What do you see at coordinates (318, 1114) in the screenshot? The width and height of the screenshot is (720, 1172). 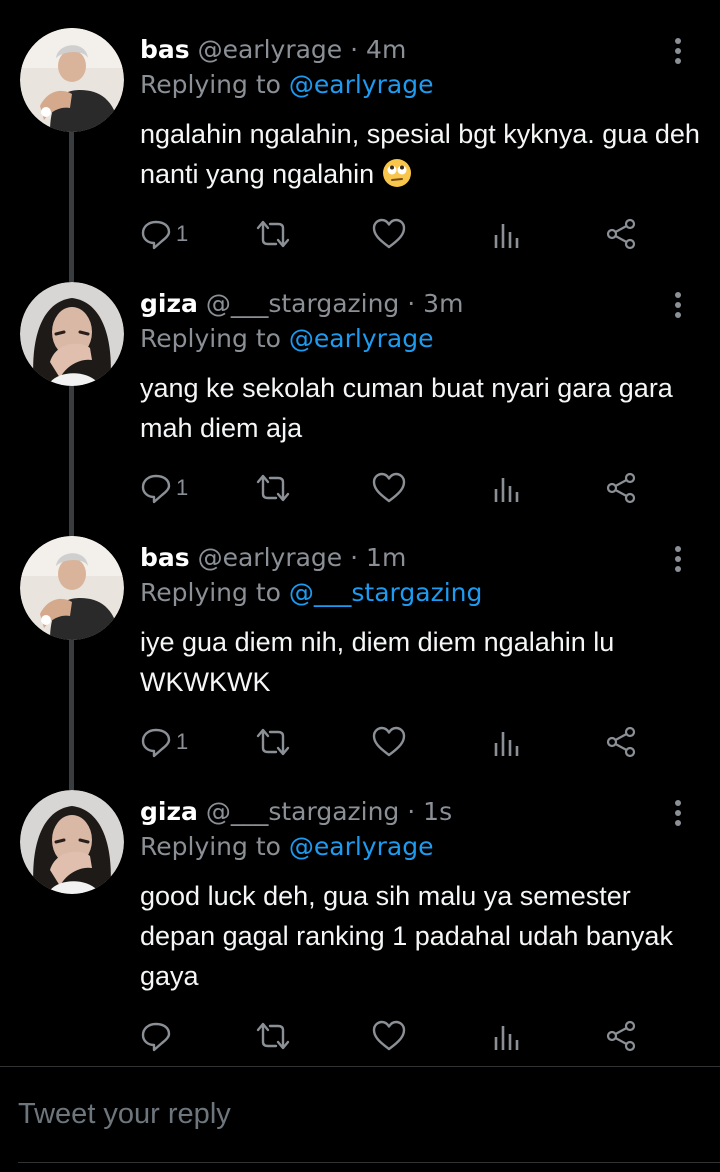 I see `reply-input` at bounding box center [318, 1114].